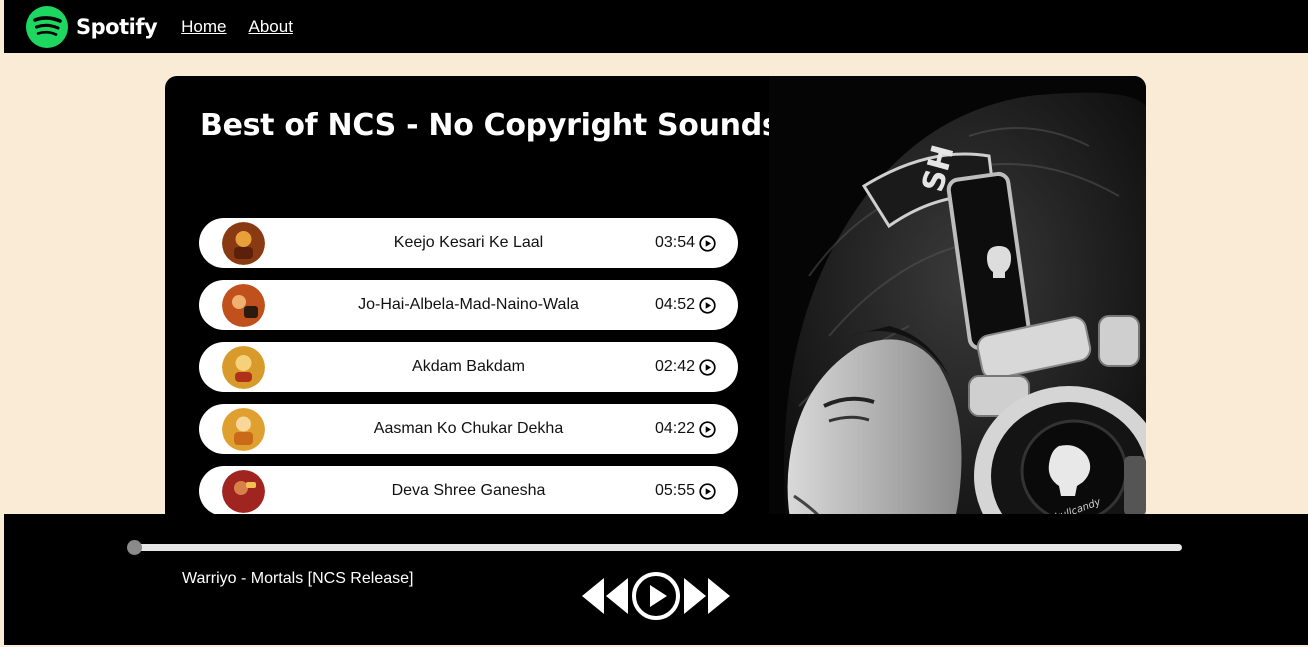 Image resolution: width=1308 pixels, height=647 pixels. I want to click on song-name: Aasman Ko Chukar Dekha, so click(468, 428).